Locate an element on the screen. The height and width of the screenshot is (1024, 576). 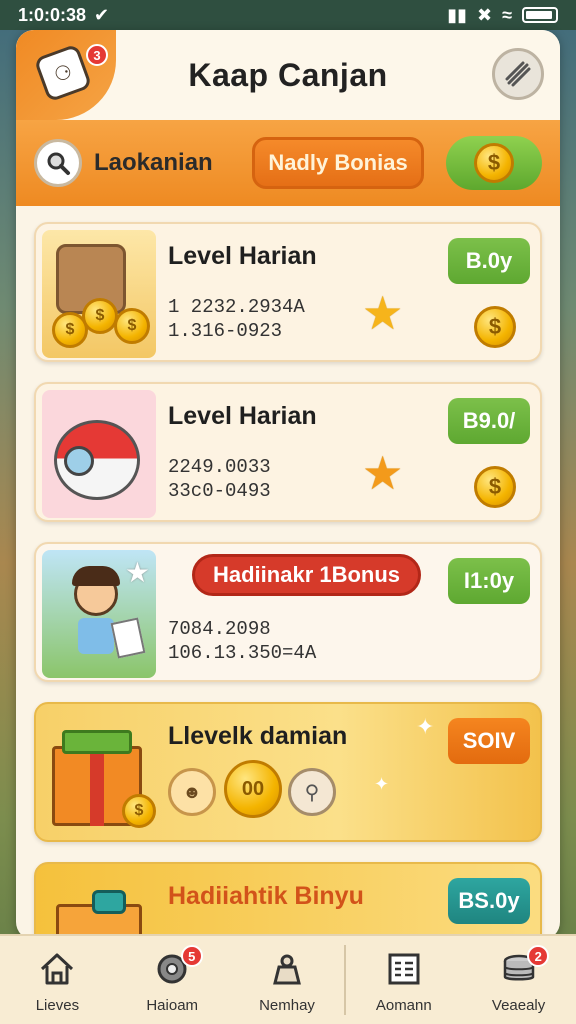
wifi-icon: ≈ is located at coordinates (507, 14).